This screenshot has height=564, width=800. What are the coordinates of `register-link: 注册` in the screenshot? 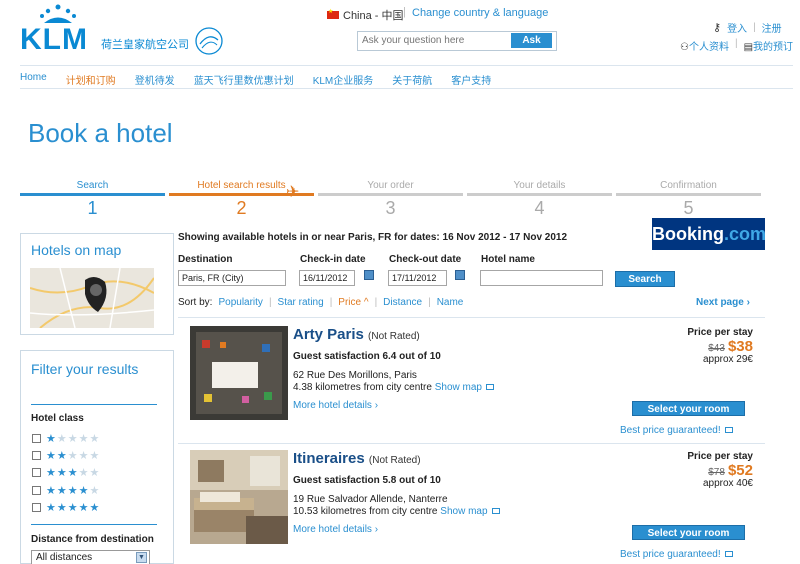 It's located at (772, 27).